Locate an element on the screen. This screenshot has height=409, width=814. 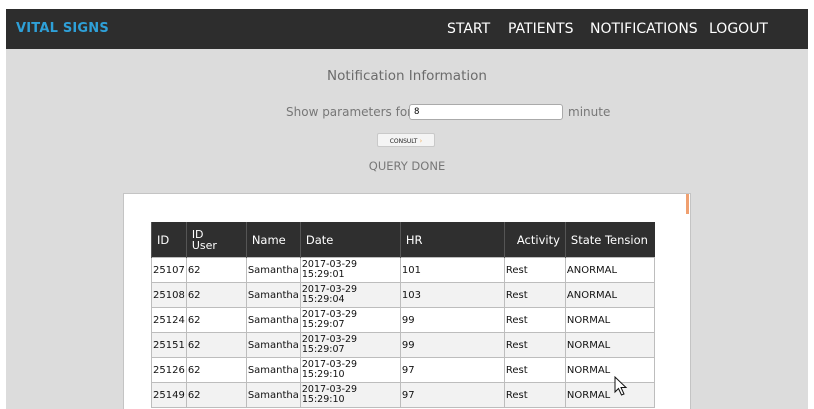
brand-logo-text: VITAL SIGNS is located at coordinates (62, 29).